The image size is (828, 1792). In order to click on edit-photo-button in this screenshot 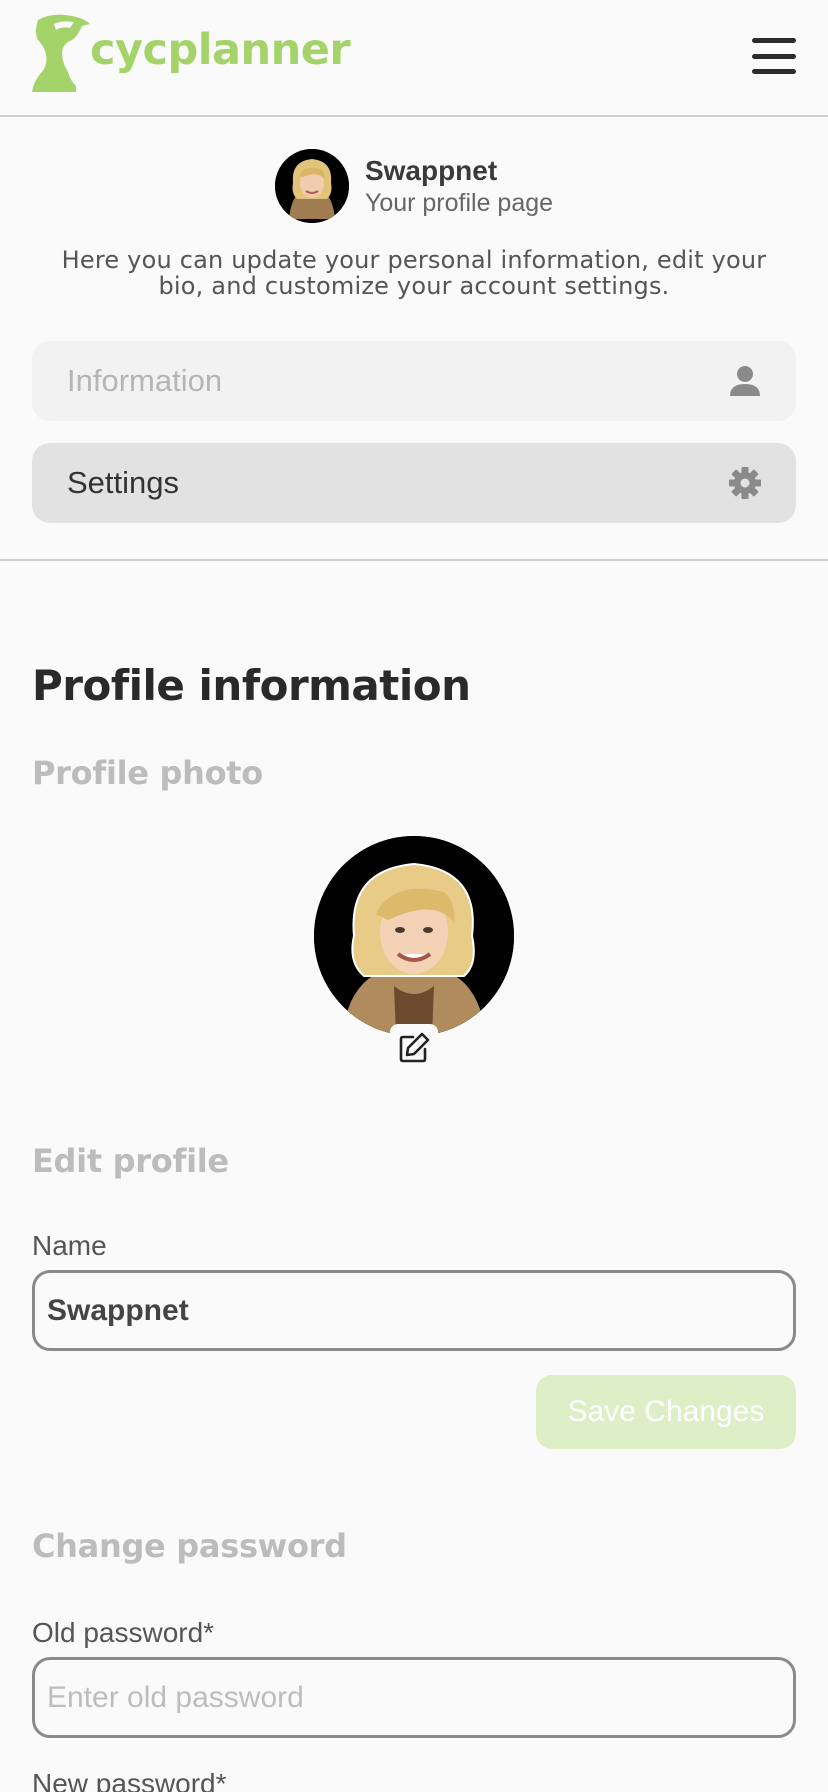, I will do `click(414, 1048)`.